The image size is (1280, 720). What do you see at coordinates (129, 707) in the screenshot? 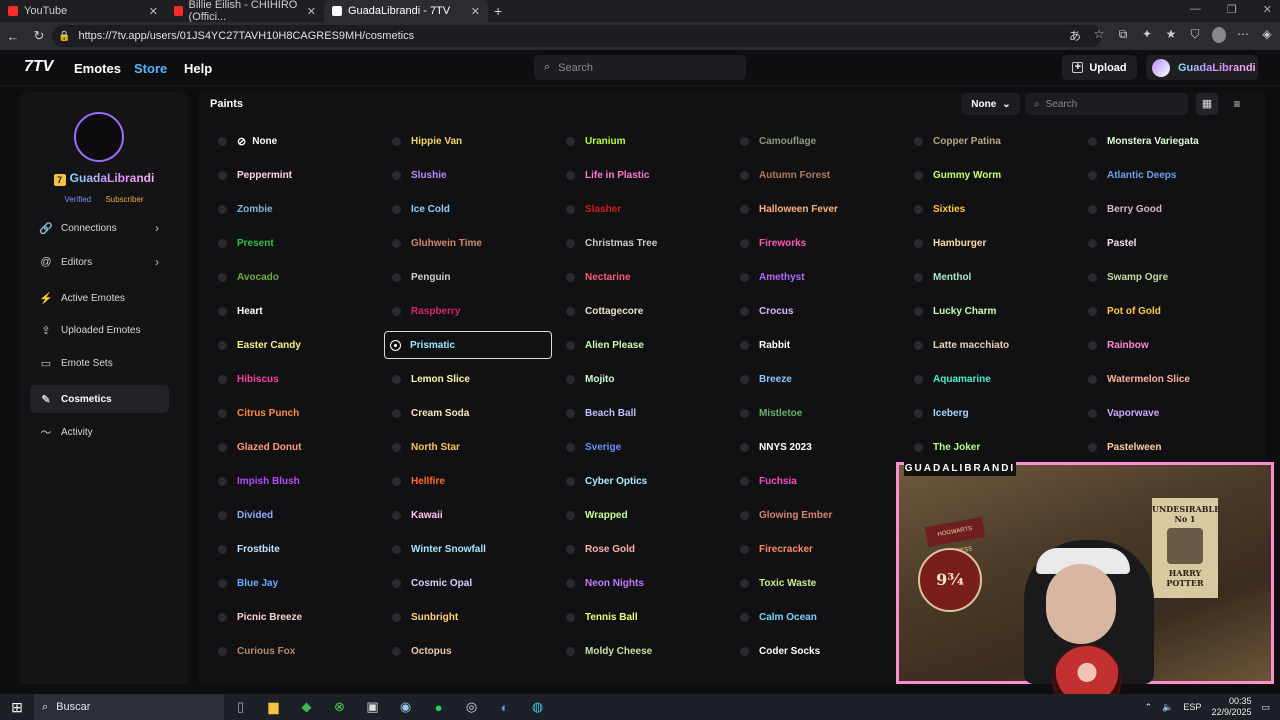
I see `taskbar-search: ⌕ Buscar` at bounding box center [129, 707].